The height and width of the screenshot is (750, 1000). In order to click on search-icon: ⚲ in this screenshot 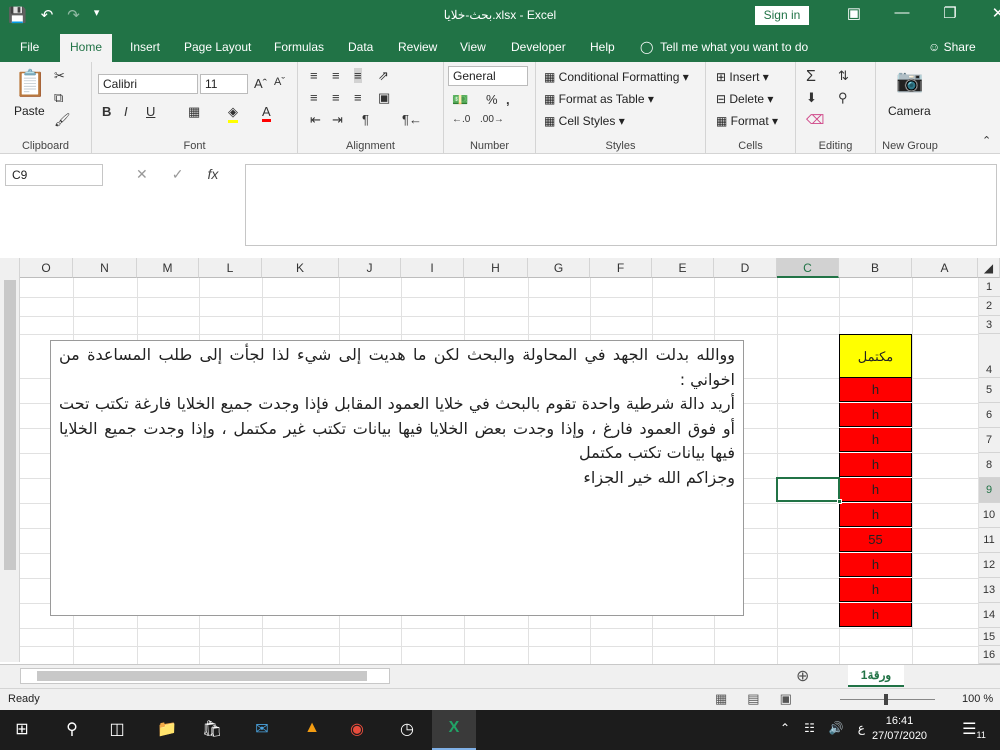, I will do `click(72, 730)`.